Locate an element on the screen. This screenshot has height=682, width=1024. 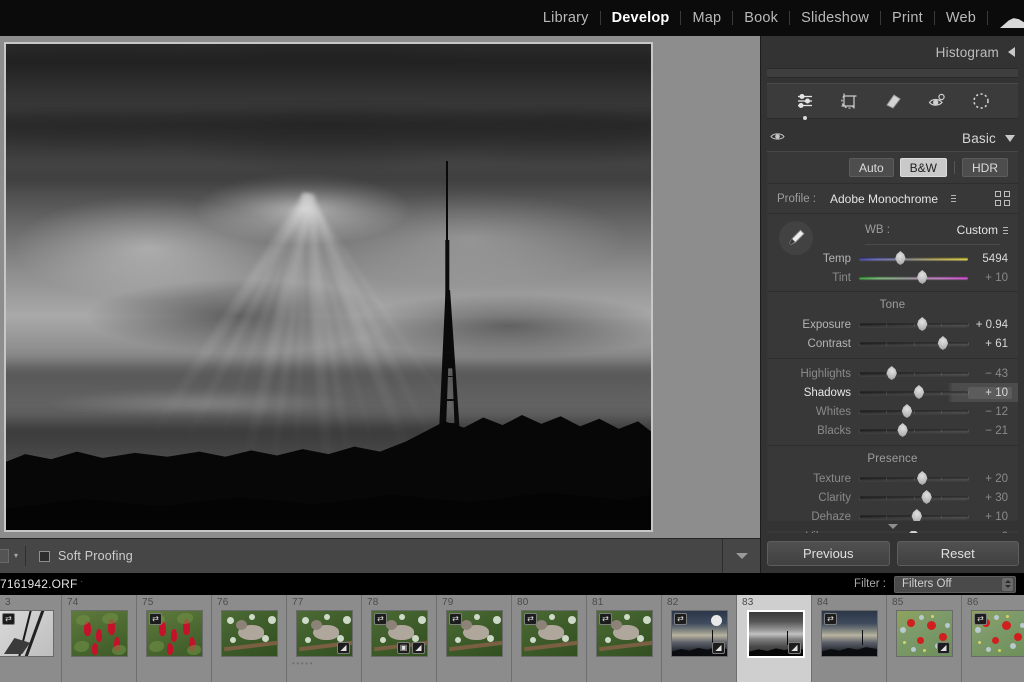
soft-proofing-checkbox is located at coordinates (45, 556).